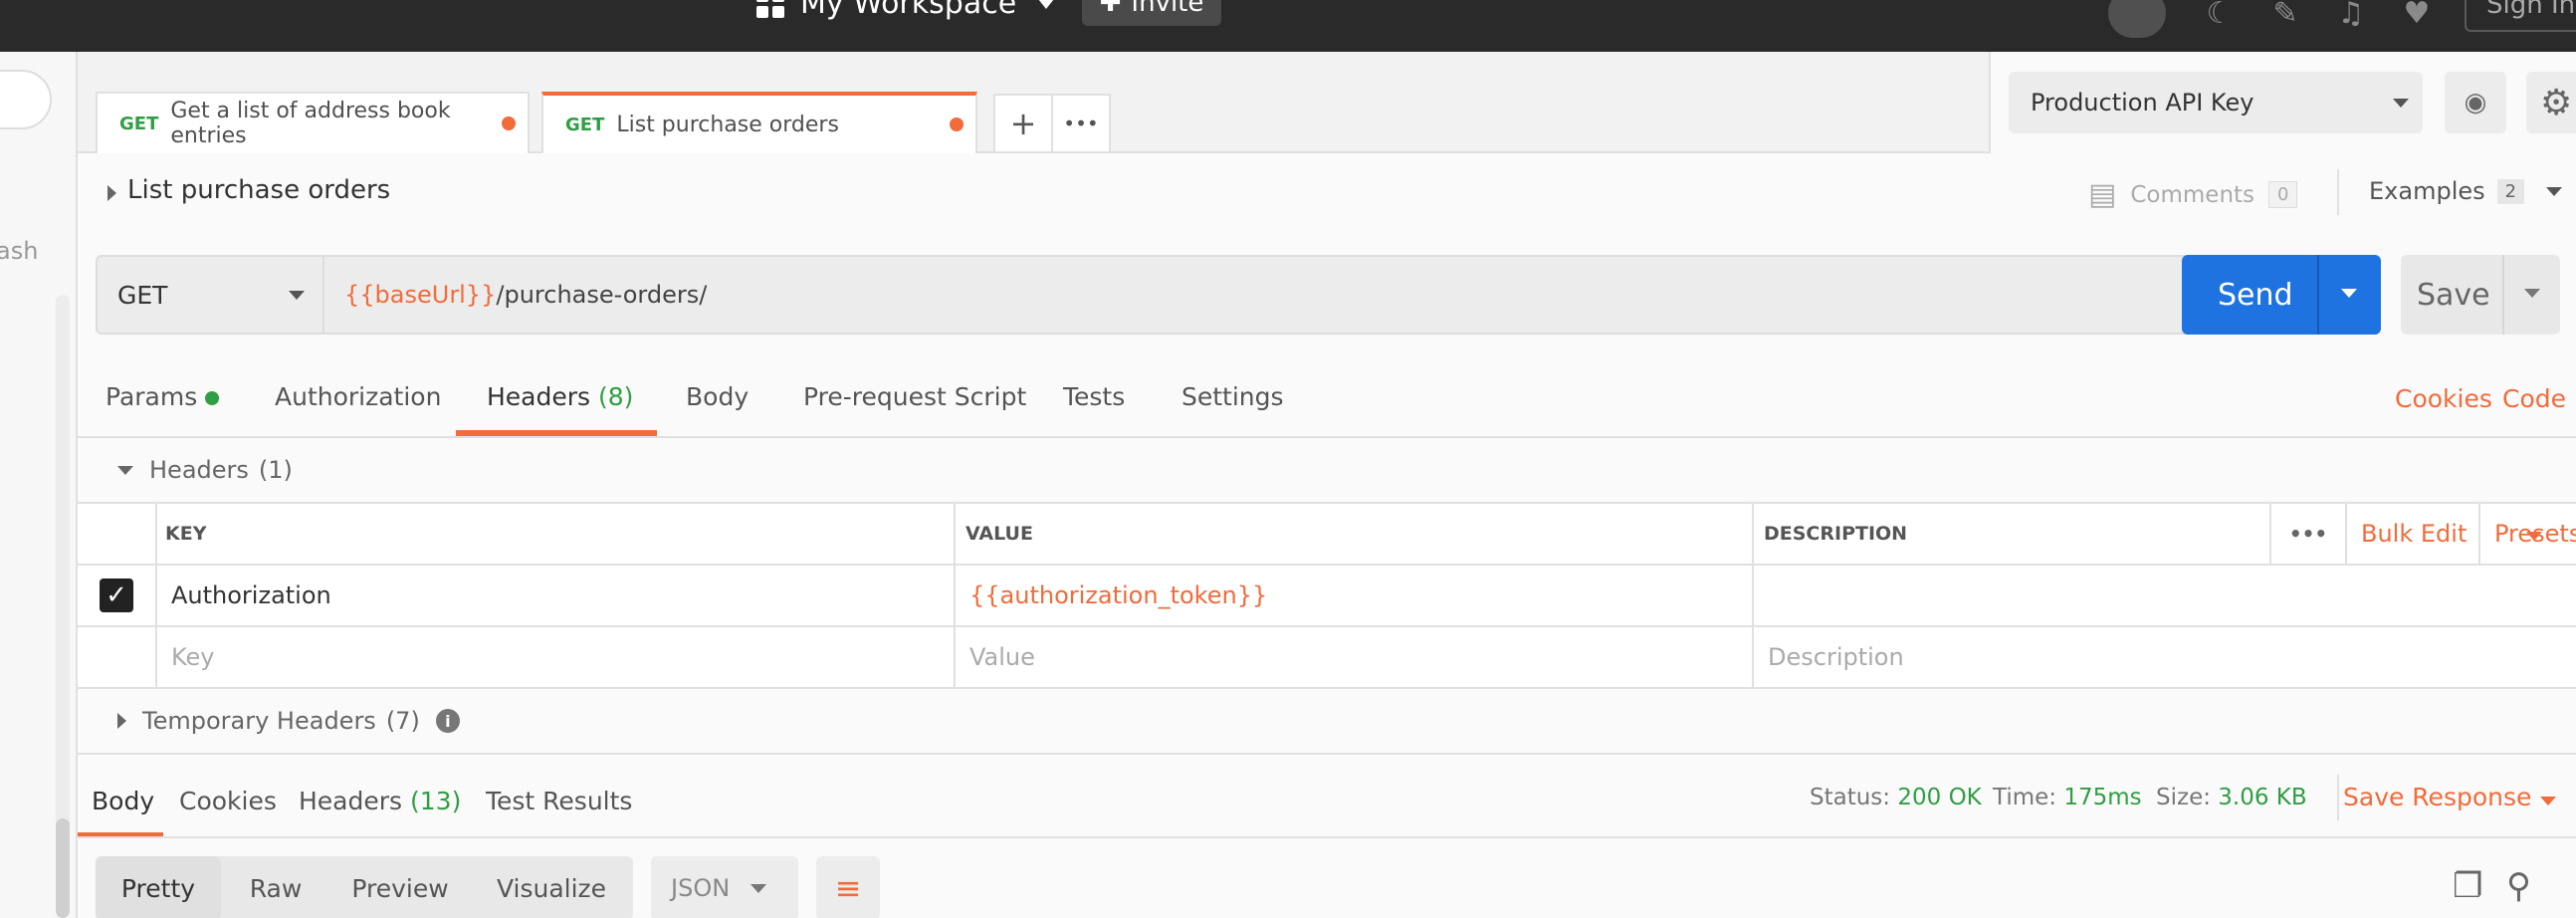 Image resolution: width=2576 pixels, height=918 pixels. Describe the element at coordinates (121, 721) in the screenshot. I see `chevron-right-icon` at that location.